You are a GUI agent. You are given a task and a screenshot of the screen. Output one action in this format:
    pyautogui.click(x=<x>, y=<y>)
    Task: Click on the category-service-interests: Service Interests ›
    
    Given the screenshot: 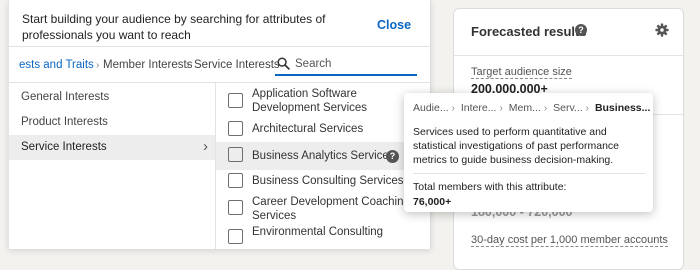 What is the action you would take?
    pyautogui.click(x=112, y=147)
    